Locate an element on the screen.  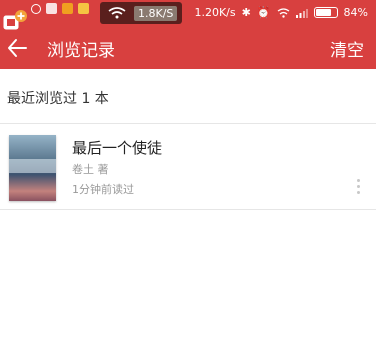
app-bar: 浏览记录 清空 is located at coordinates (188, 48).